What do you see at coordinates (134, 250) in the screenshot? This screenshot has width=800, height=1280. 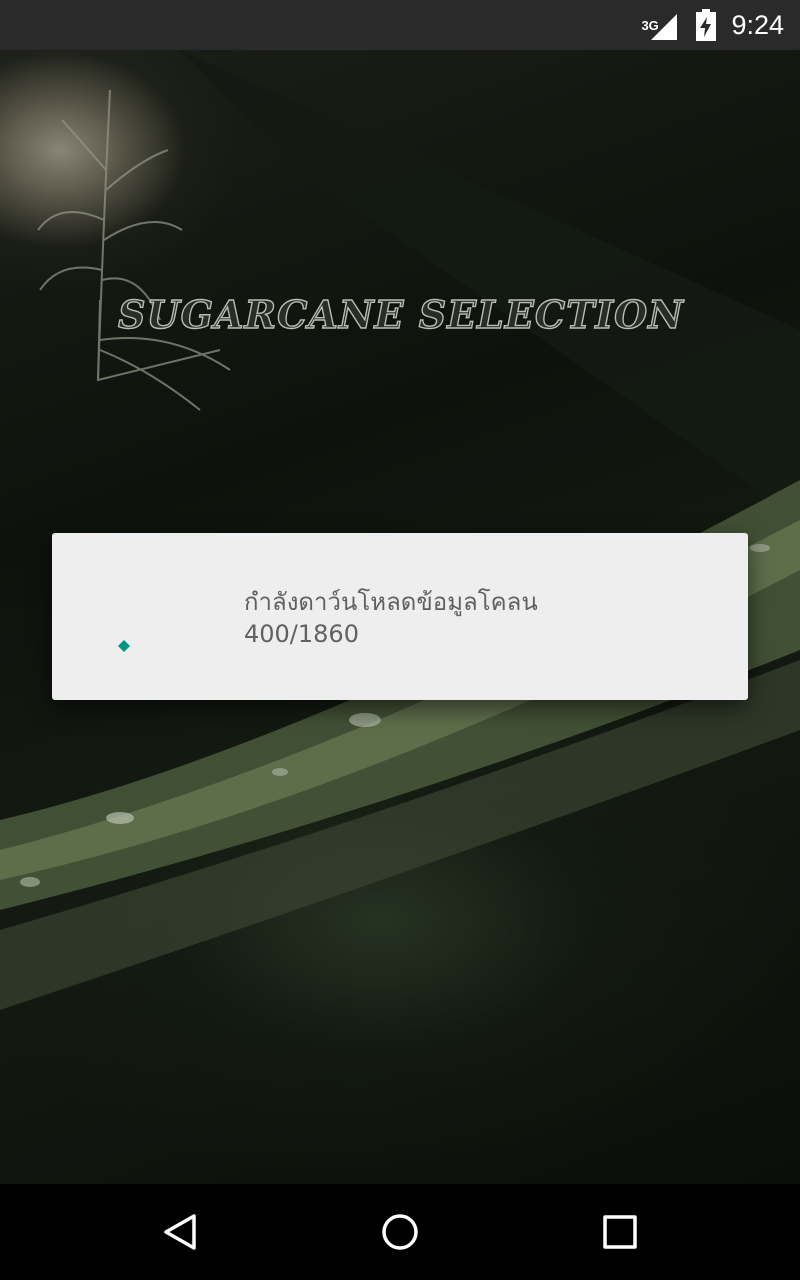 I see `sugarcane-logo-icon` at bounding box center [134, 250].